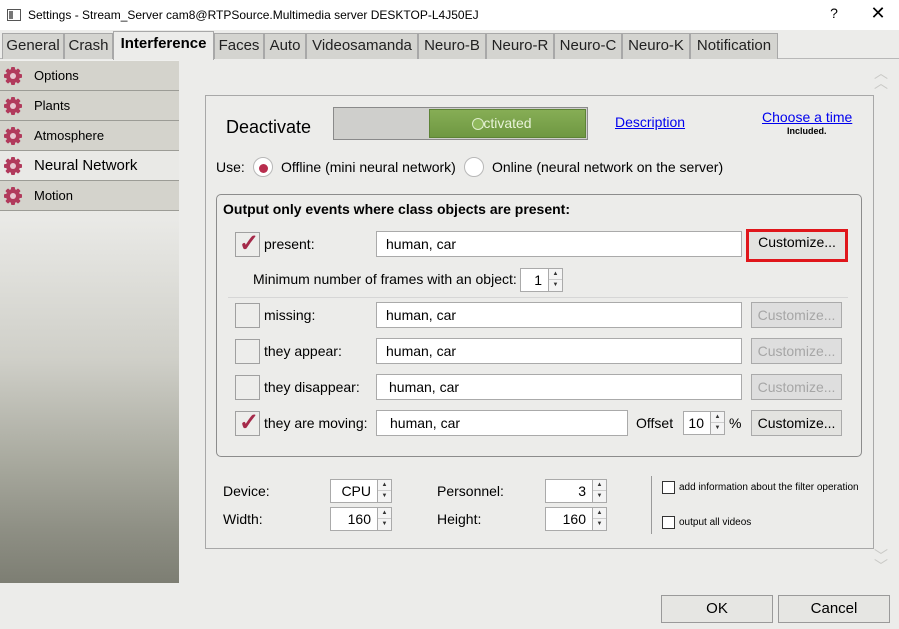  I want to click on tab-notification: Notification, so click(734, 46).